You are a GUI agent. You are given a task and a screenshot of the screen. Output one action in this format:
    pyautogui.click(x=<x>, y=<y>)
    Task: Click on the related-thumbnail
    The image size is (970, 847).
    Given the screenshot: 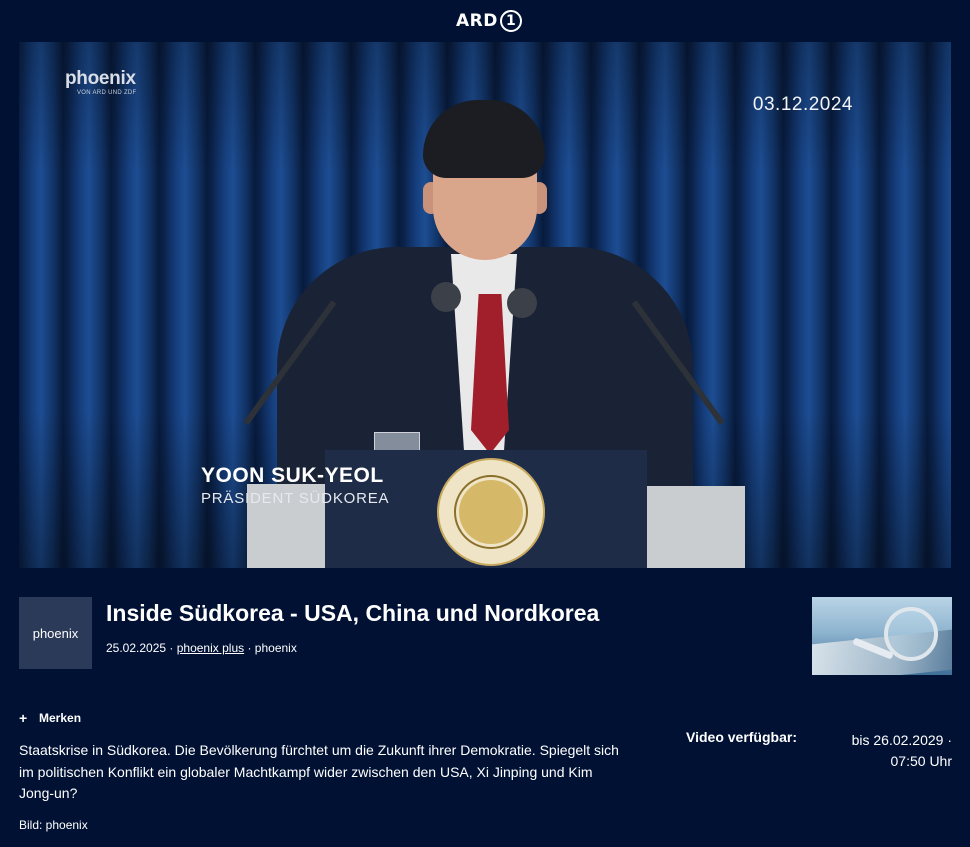 What is the action you would take?
    pyautogui.click(x=882, y=636)
    